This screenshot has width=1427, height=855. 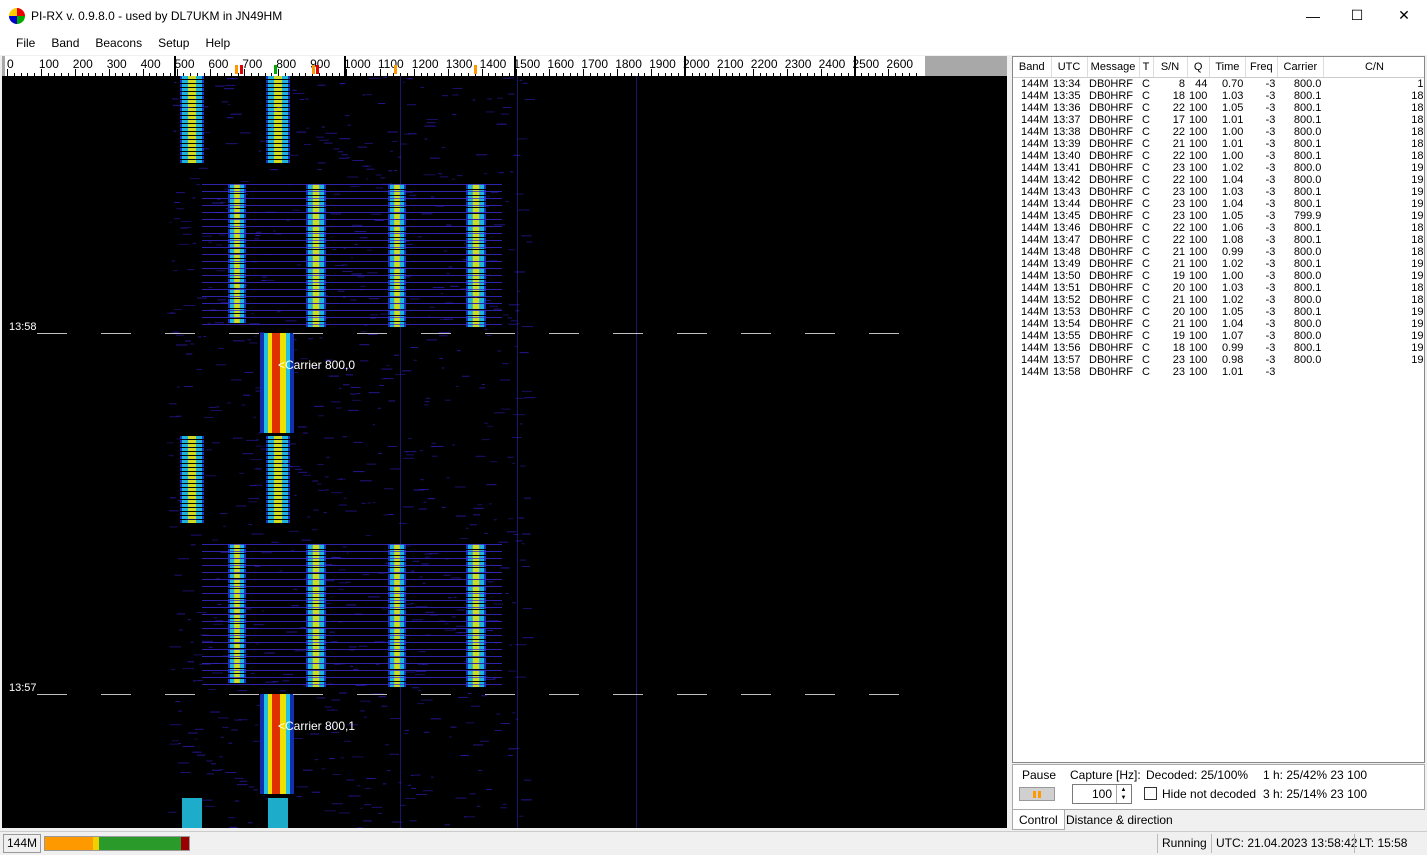 What do you see at coordinates (1404, 15) in the screenshot?
I see `close-button: ✕` at bounding box center [1404, 15].